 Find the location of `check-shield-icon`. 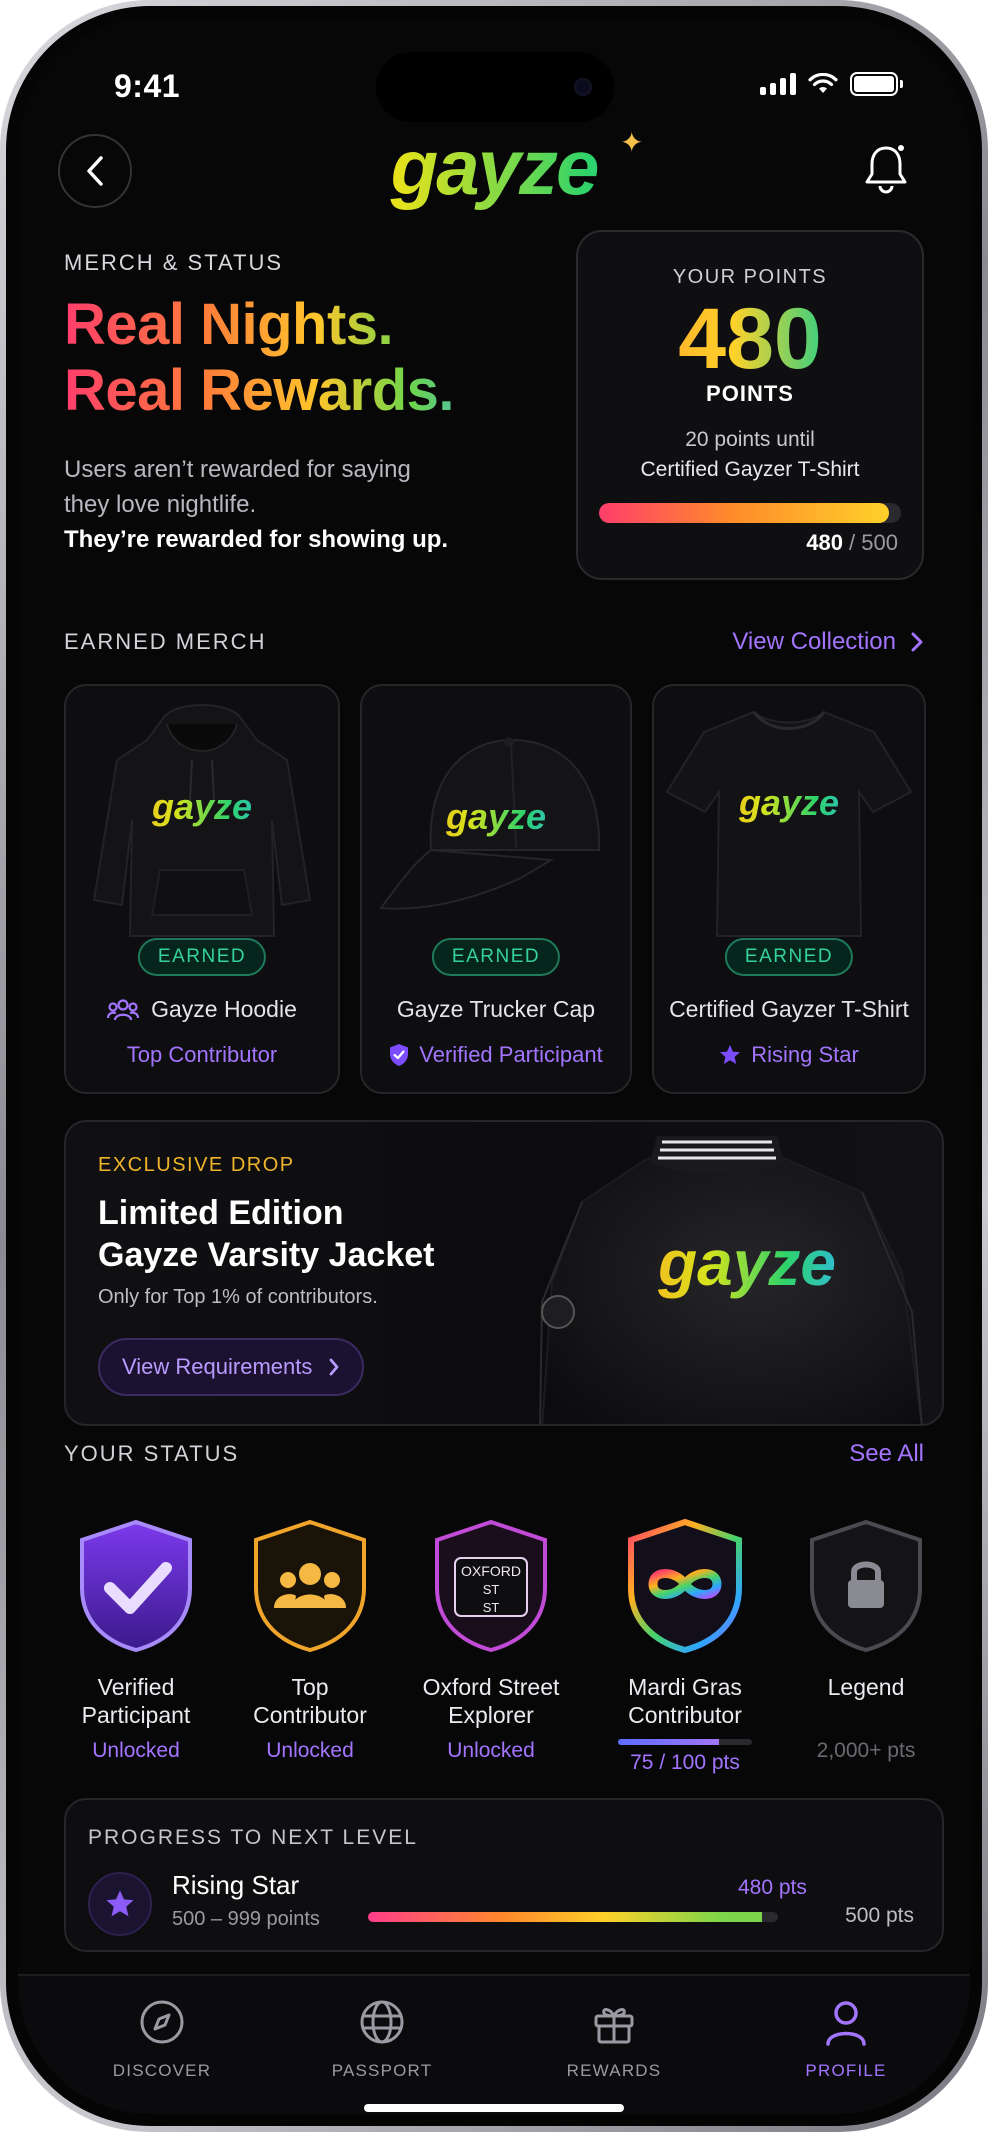

check-shield-icon is located at coordinates (136, 1586).